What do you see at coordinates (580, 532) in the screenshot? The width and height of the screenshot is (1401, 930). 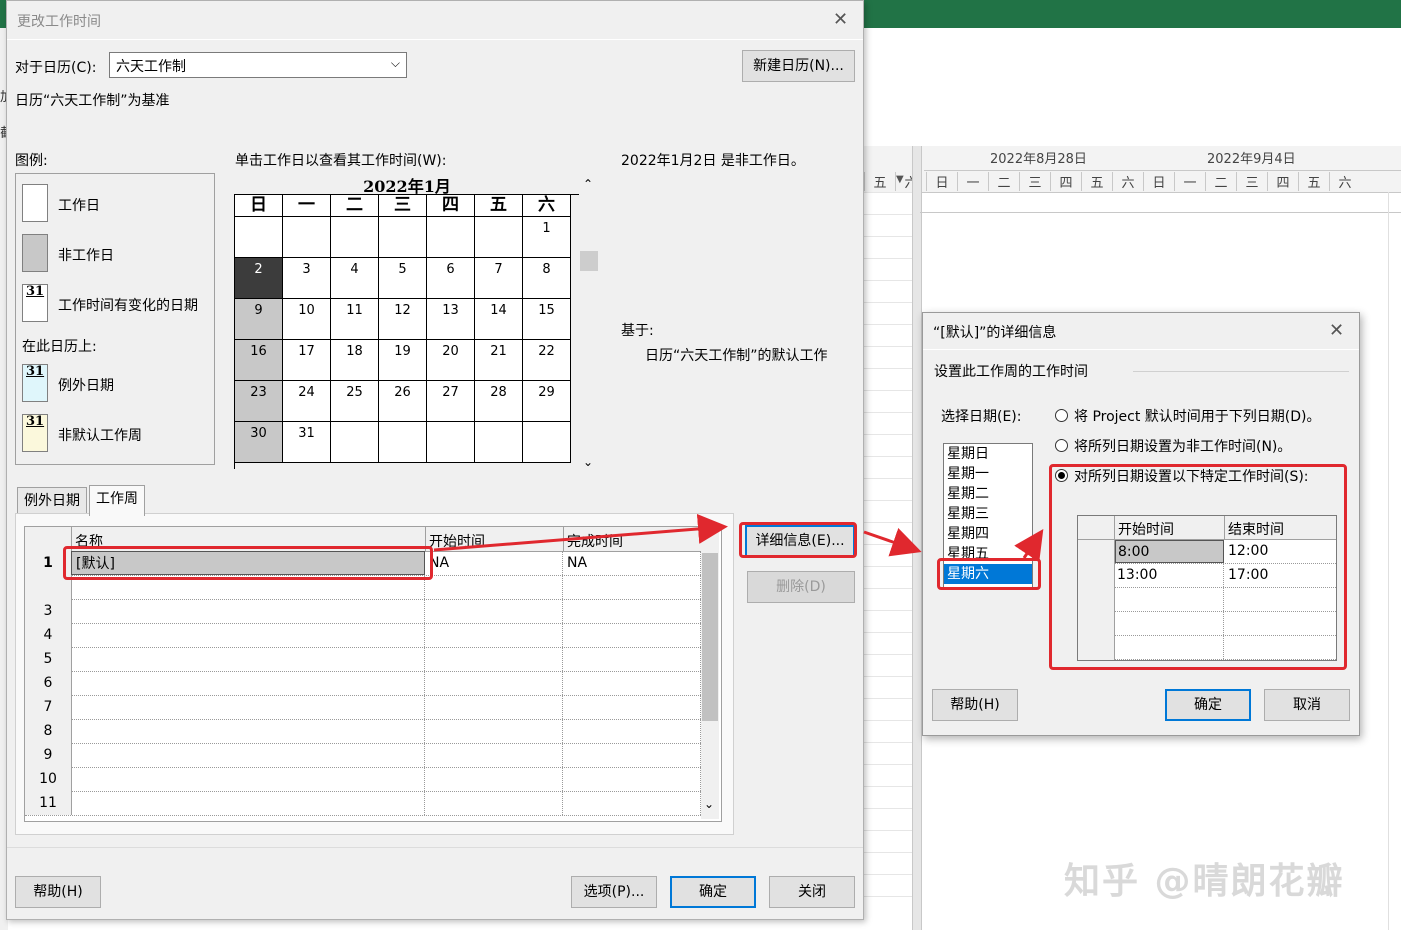 I see `arrow-to-details` at bounding box center [580, 532].